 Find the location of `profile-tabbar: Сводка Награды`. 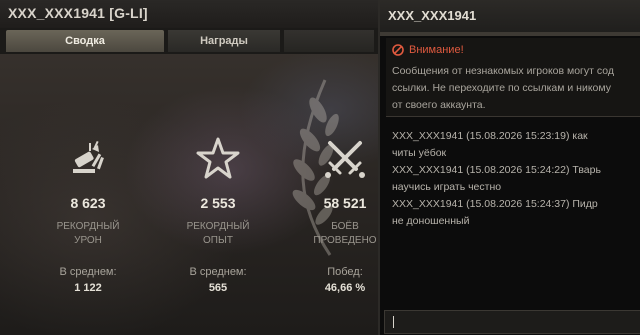

profile-tabbar: Сводка Награды is located at coordinates (195, 41).